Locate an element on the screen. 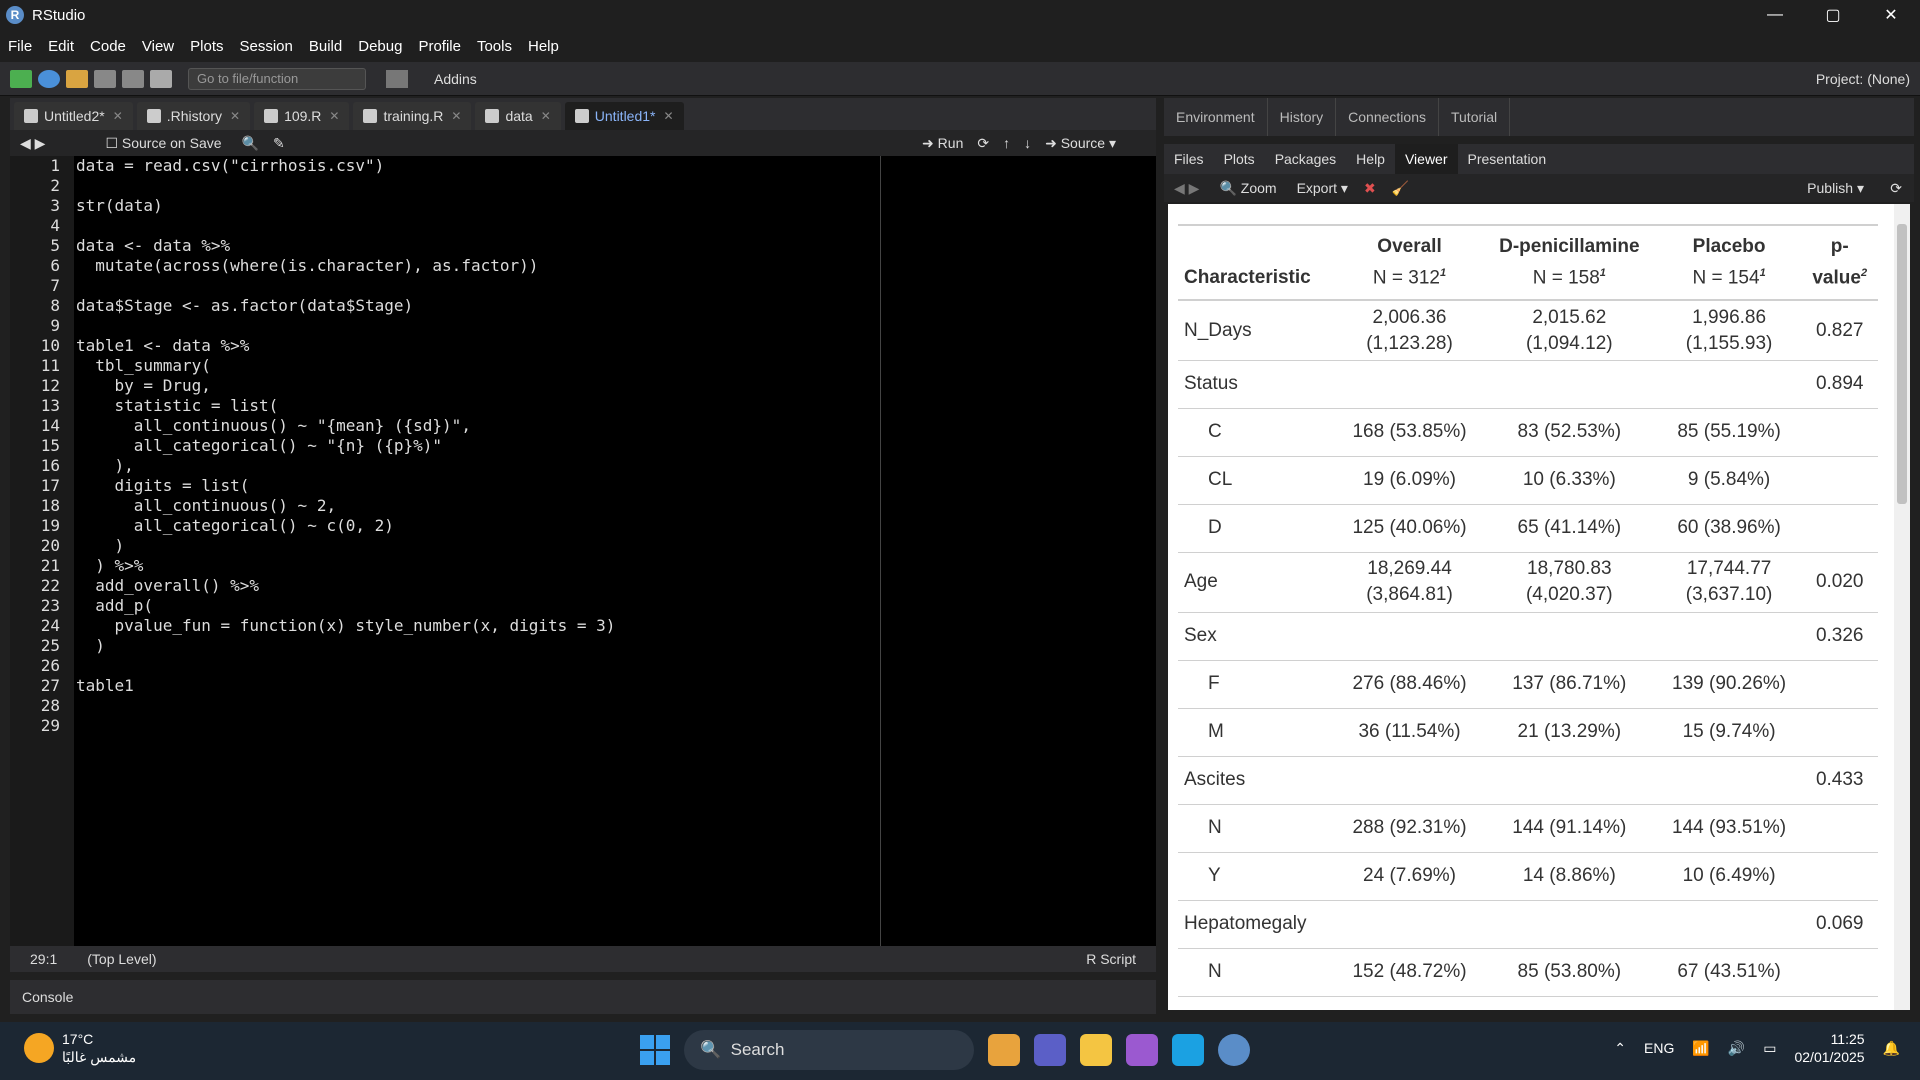  tab-data: data ✕ is located at coordinates (518, 116).